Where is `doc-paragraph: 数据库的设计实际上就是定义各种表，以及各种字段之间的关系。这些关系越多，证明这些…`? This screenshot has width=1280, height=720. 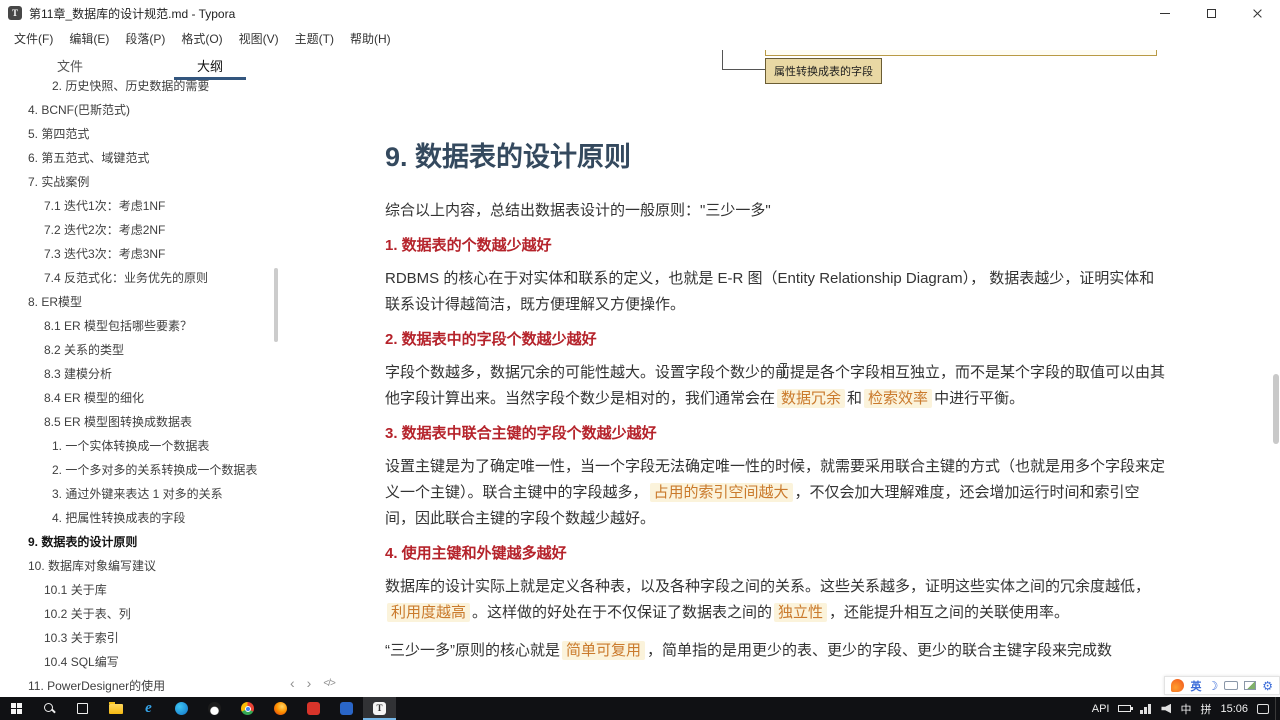 doc-paragraph: 数据库的设计实际上就是定义各种表，以及各种字段之间的关系。这些关系越多，证明这些… is located at coordinates (775, 600).